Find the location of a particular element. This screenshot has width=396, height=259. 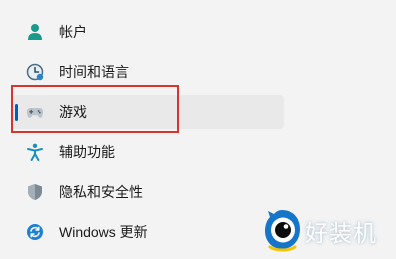

nav-item-windows-update: Windows 更新 is located at coordinates (148, 232).